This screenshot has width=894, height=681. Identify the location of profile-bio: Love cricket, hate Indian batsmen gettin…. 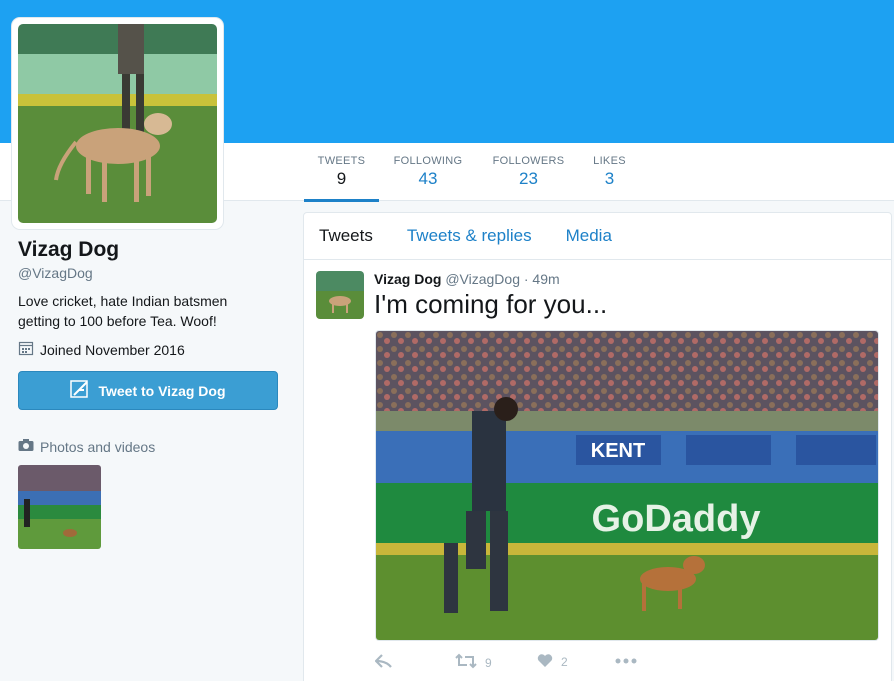
(123, 311).